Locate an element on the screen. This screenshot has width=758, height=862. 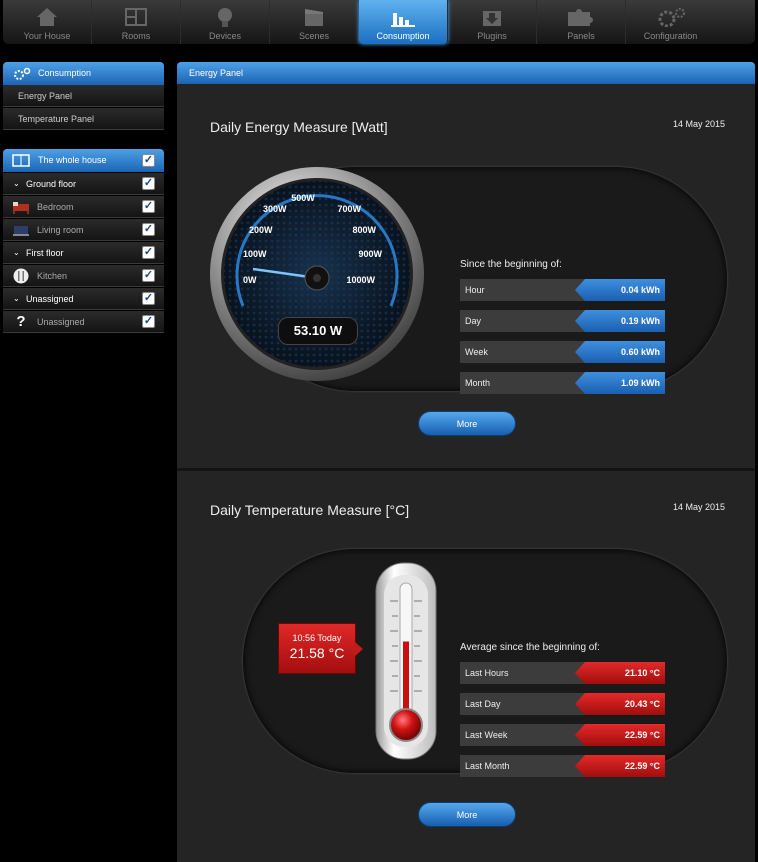
clapper-icon is located at coordinates (314, 17).